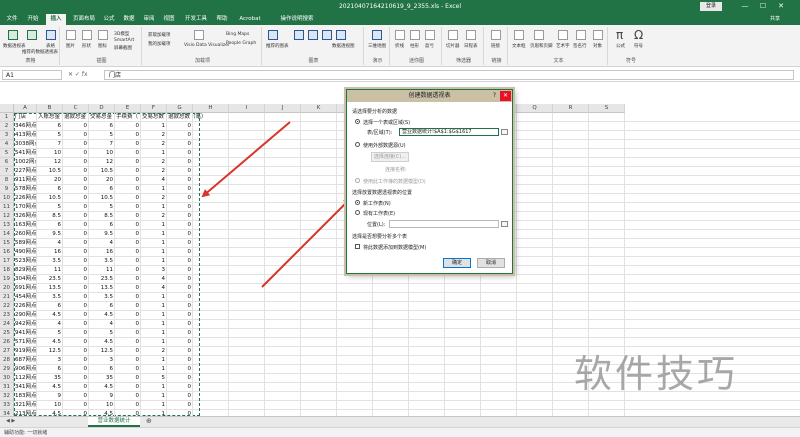 Image resolution: width=800 pixels, height=437 pixels. I want to click on row-header: 11, so click(7, 207).